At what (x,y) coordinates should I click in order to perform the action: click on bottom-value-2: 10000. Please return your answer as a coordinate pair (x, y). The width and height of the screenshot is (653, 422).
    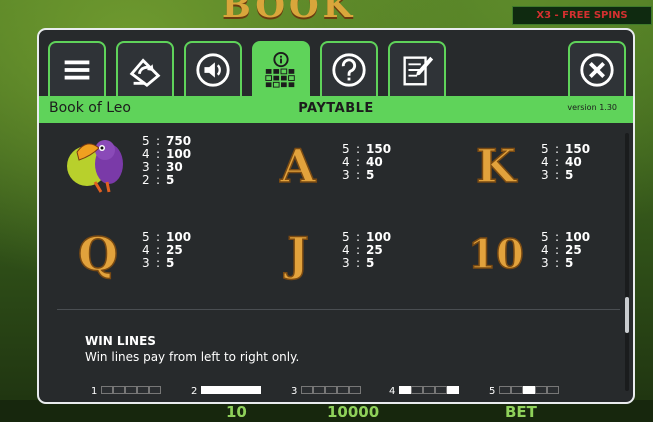
    Looking at the image, I should click on (353, 412).